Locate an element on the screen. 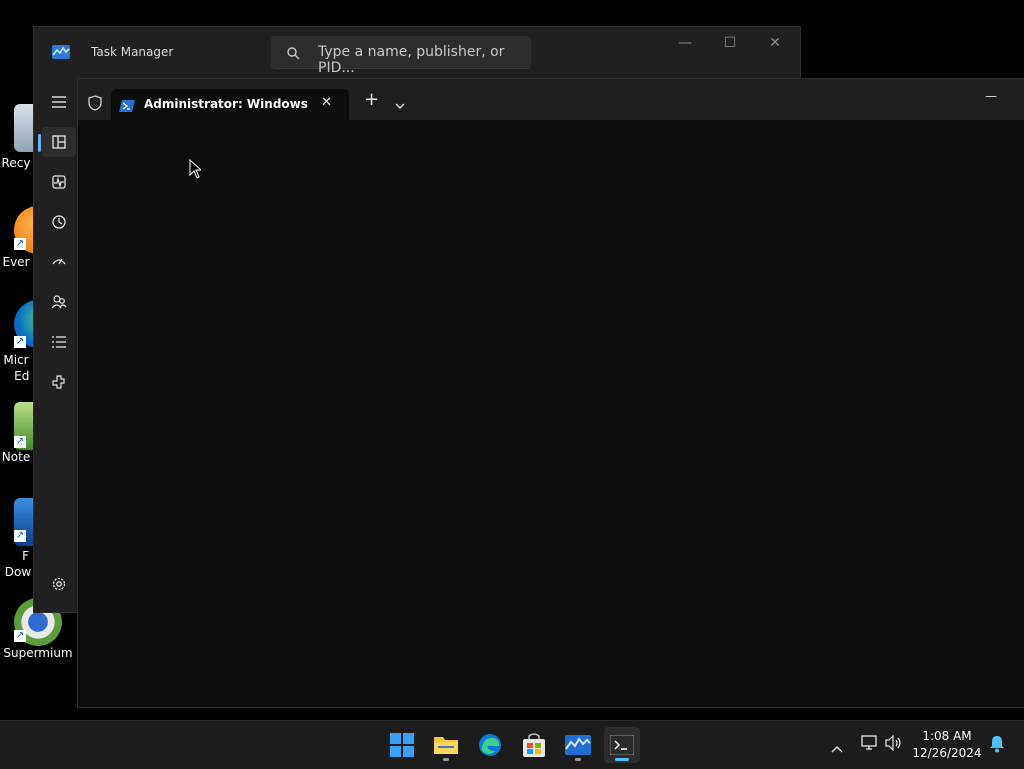 The height and width of the screenshot is (769, 1024). performance-icon is located at coordinates (59, 184).